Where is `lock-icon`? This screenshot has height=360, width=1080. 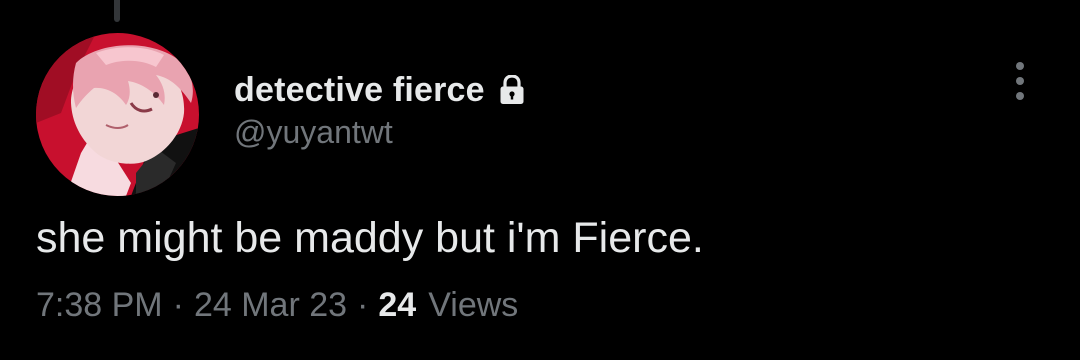
lock-icon is located at coordinates (512, 89).